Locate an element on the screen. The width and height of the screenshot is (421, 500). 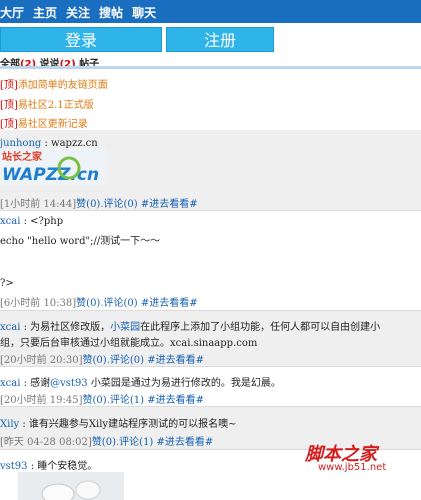
auth-buttons: 登录 注册 is located at coordinates (210, 39).